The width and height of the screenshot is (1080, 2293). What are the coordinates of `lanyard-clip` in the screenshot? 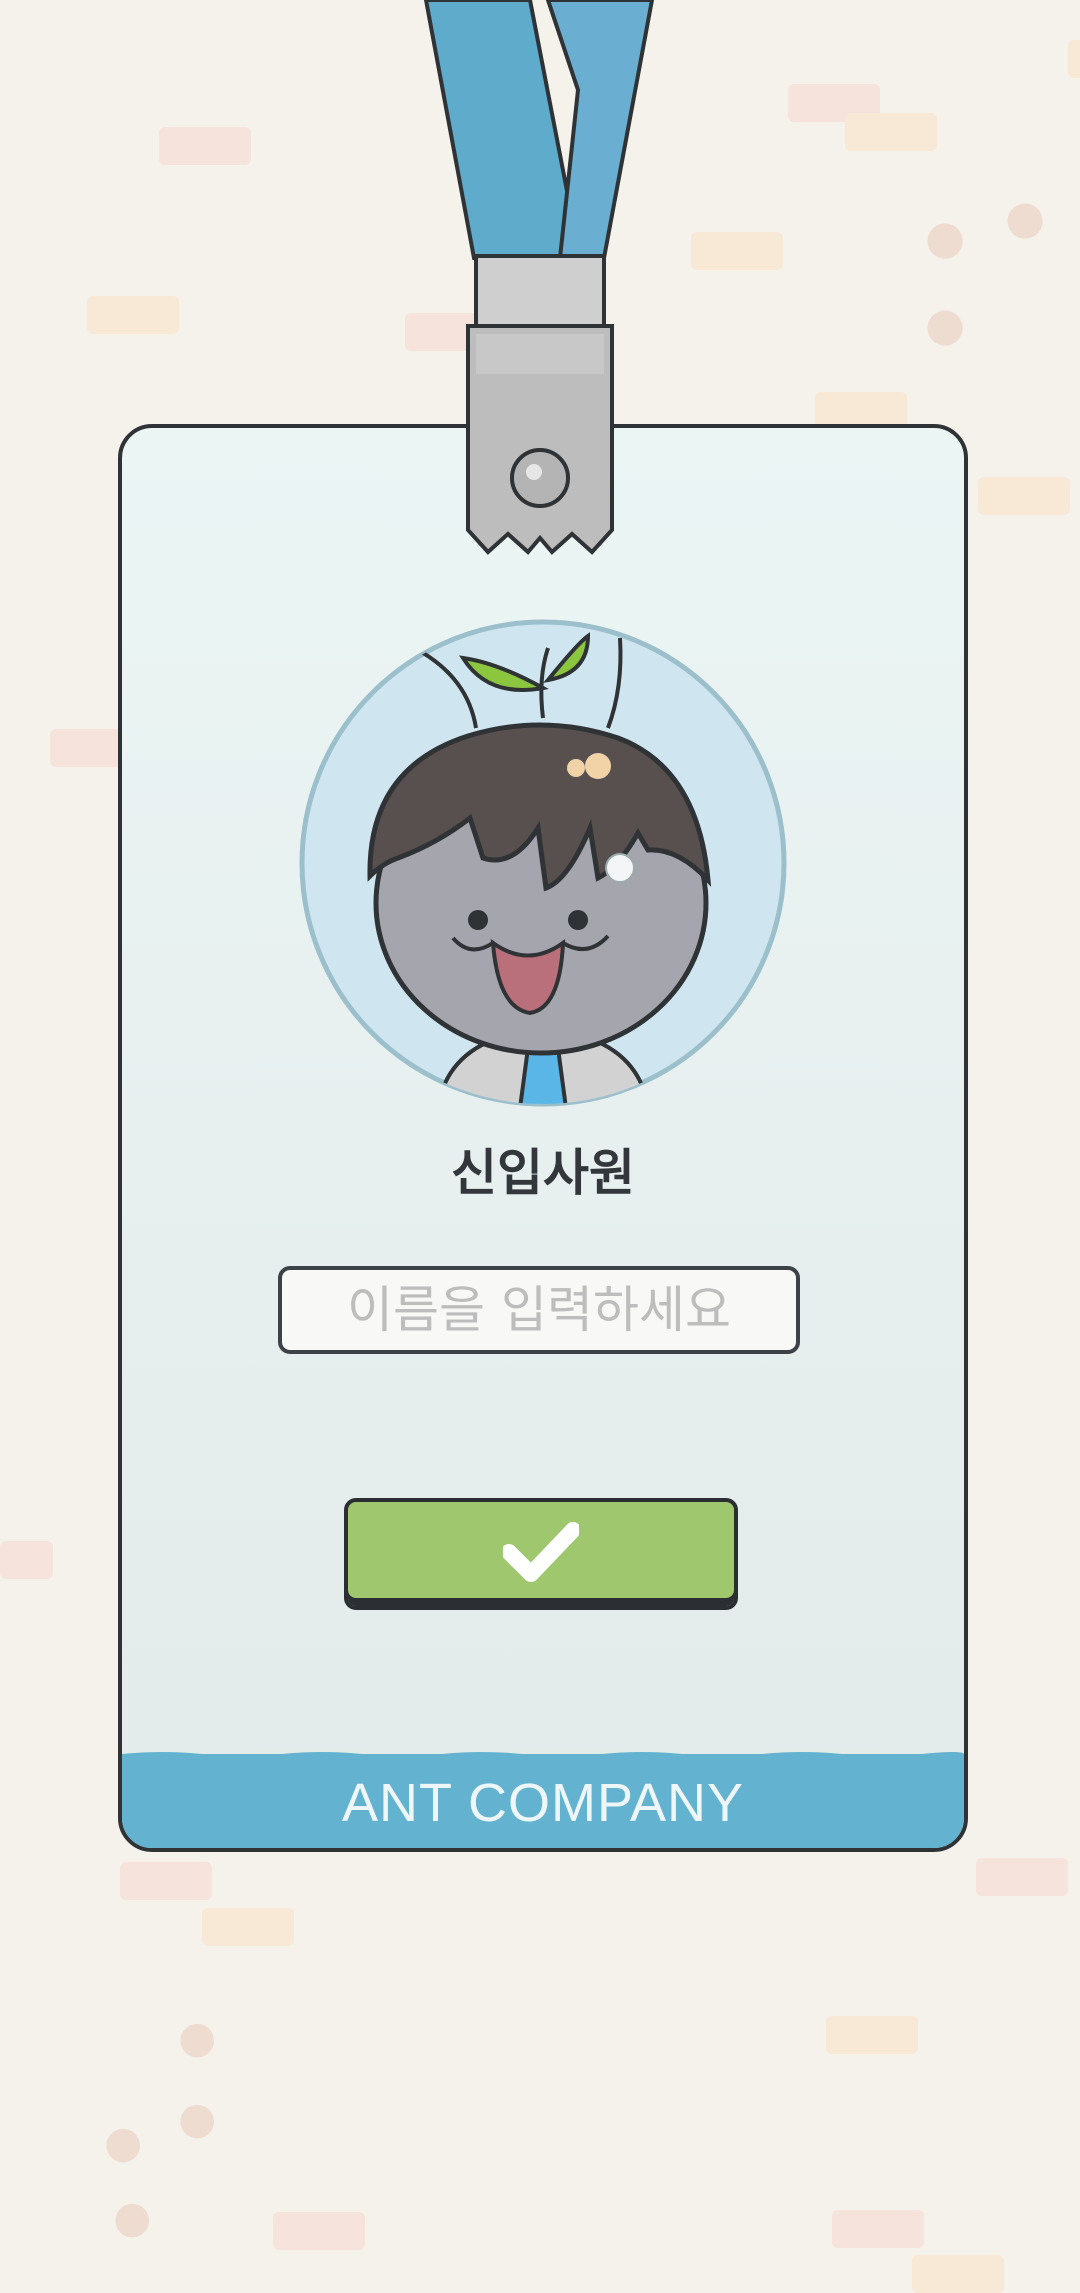 It's located at (540, 439).